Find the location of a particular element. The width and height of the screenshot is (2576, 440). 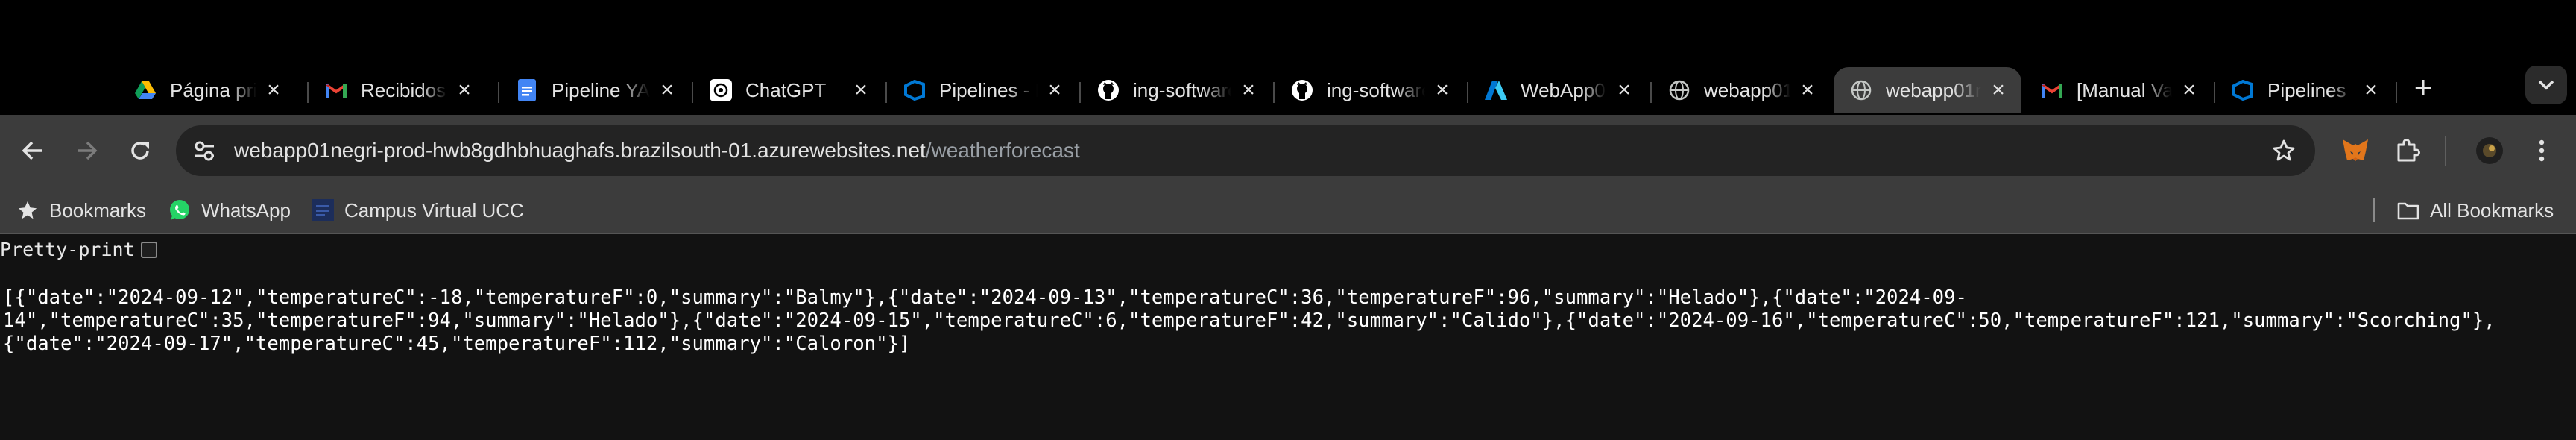

tab-title: Página principal is located at coordinates (213, 89).